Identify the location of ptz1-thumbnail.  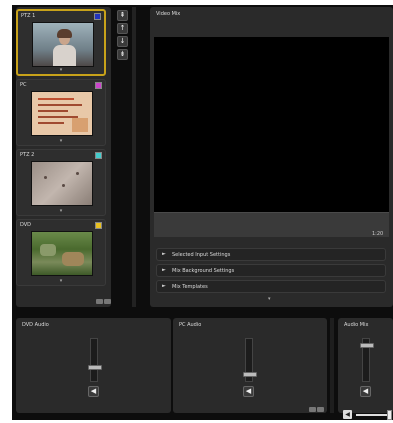
(63, 44).